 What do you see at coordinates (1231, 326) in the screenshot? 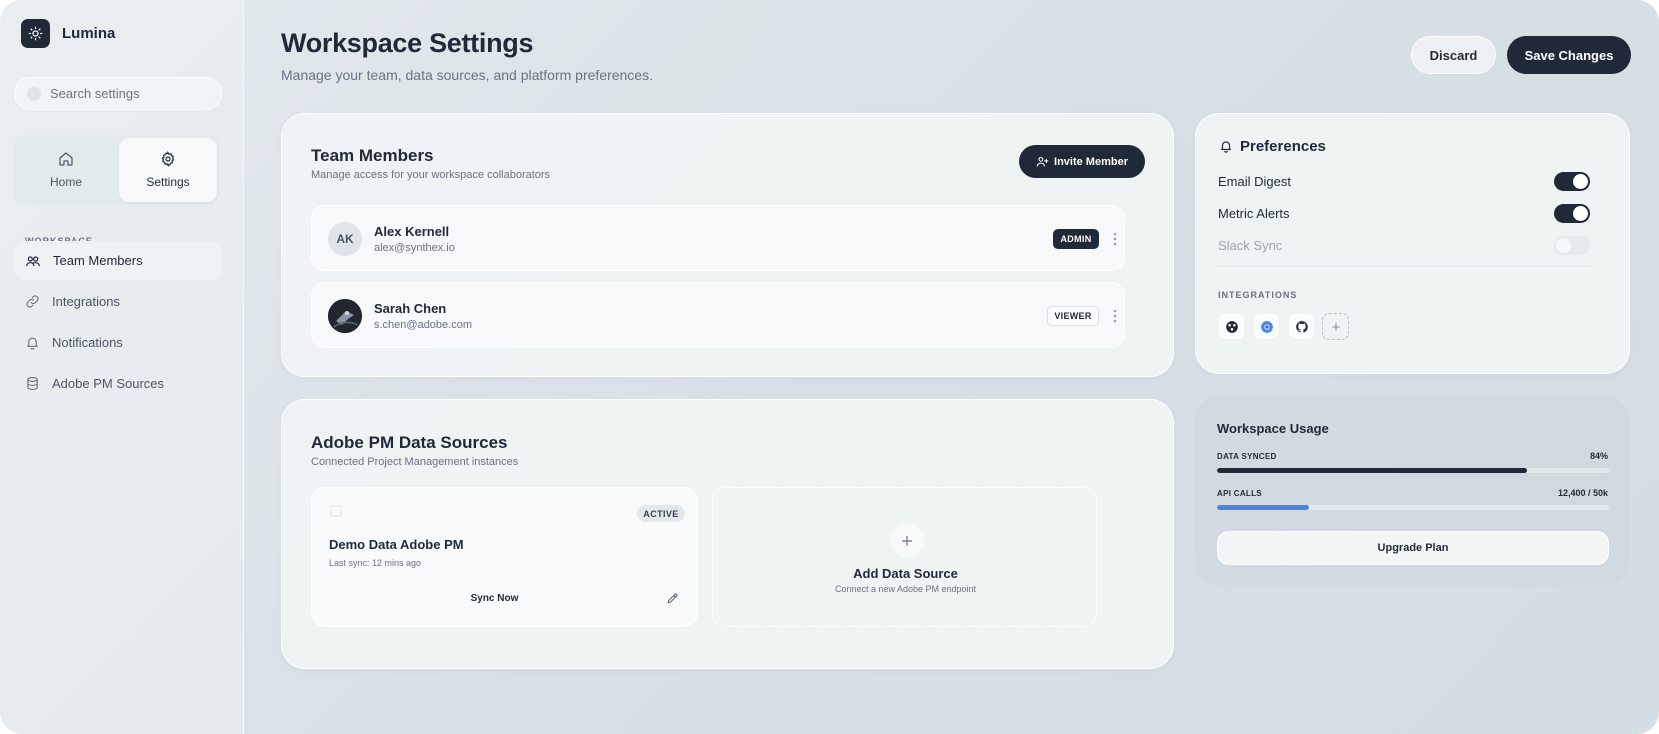
I see `dots-logo-icon` at bounding box center [1231, 326].